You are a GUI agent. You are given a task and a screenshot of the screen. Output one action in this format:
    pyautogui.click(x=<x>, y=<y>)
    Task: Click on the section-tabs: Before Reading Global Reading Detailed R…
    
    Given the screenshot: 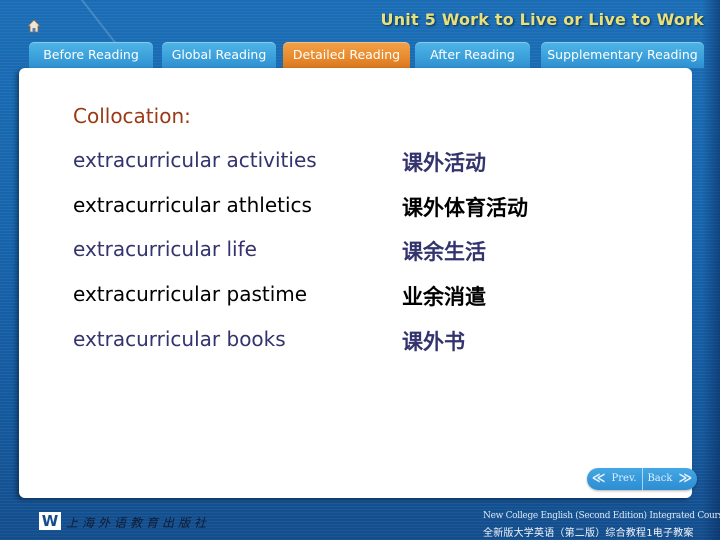 What is the action you would take?
    pyautogui.click(x=360, y=55)
    